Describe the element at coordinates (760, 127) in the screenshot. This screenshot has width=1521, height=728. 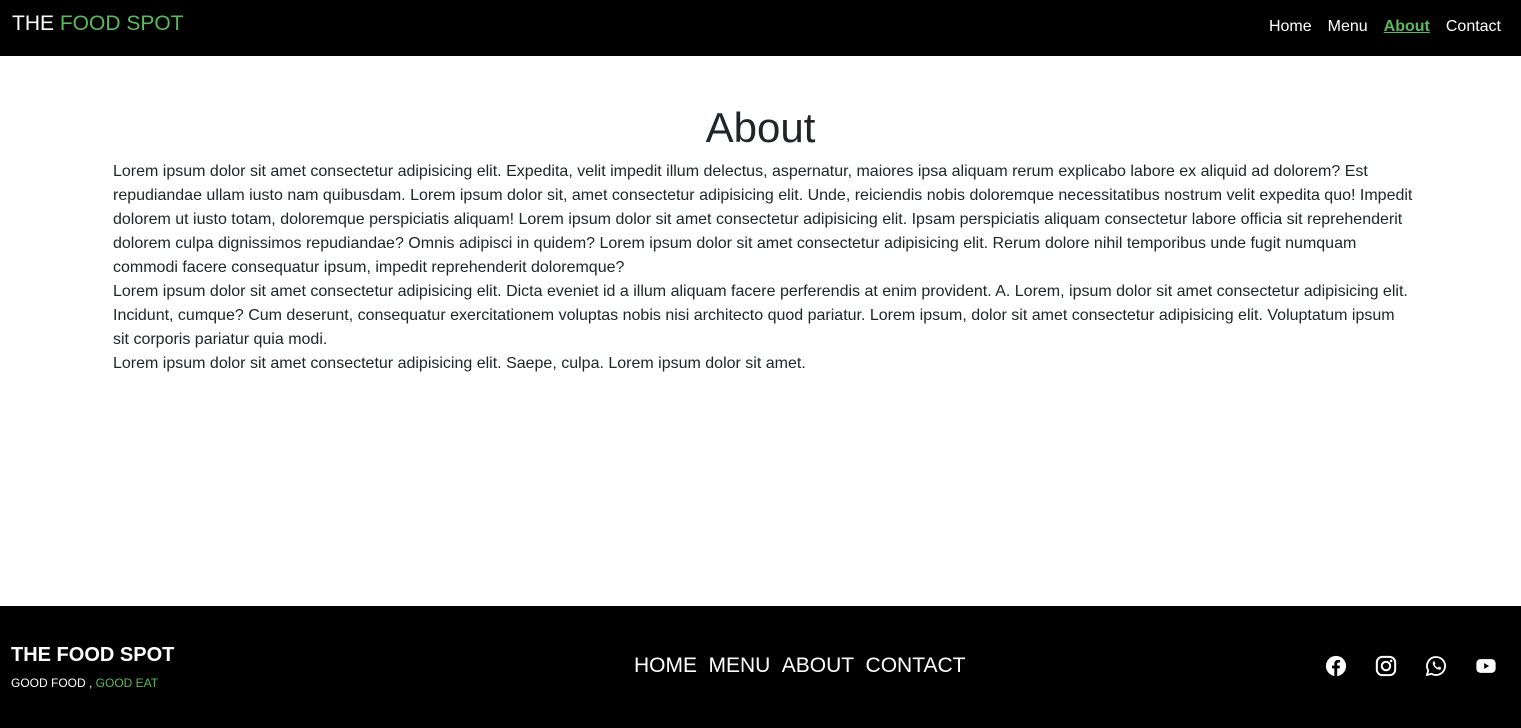
I see `page-title: About` at that location.